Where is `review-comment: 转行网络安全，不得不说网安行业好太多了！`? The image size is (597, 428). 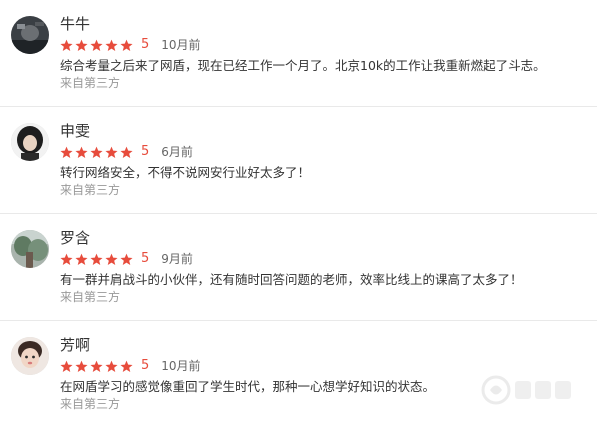 review-comment: 转行网络安全，不得不说网安行业好太多了！ is located at coordinates (185, 172).